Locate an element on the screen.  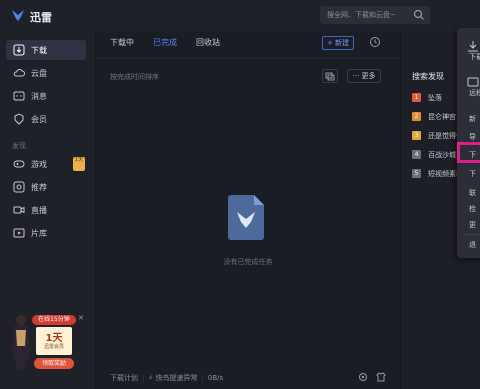
vip-icon is located at coordinates (19, 119).